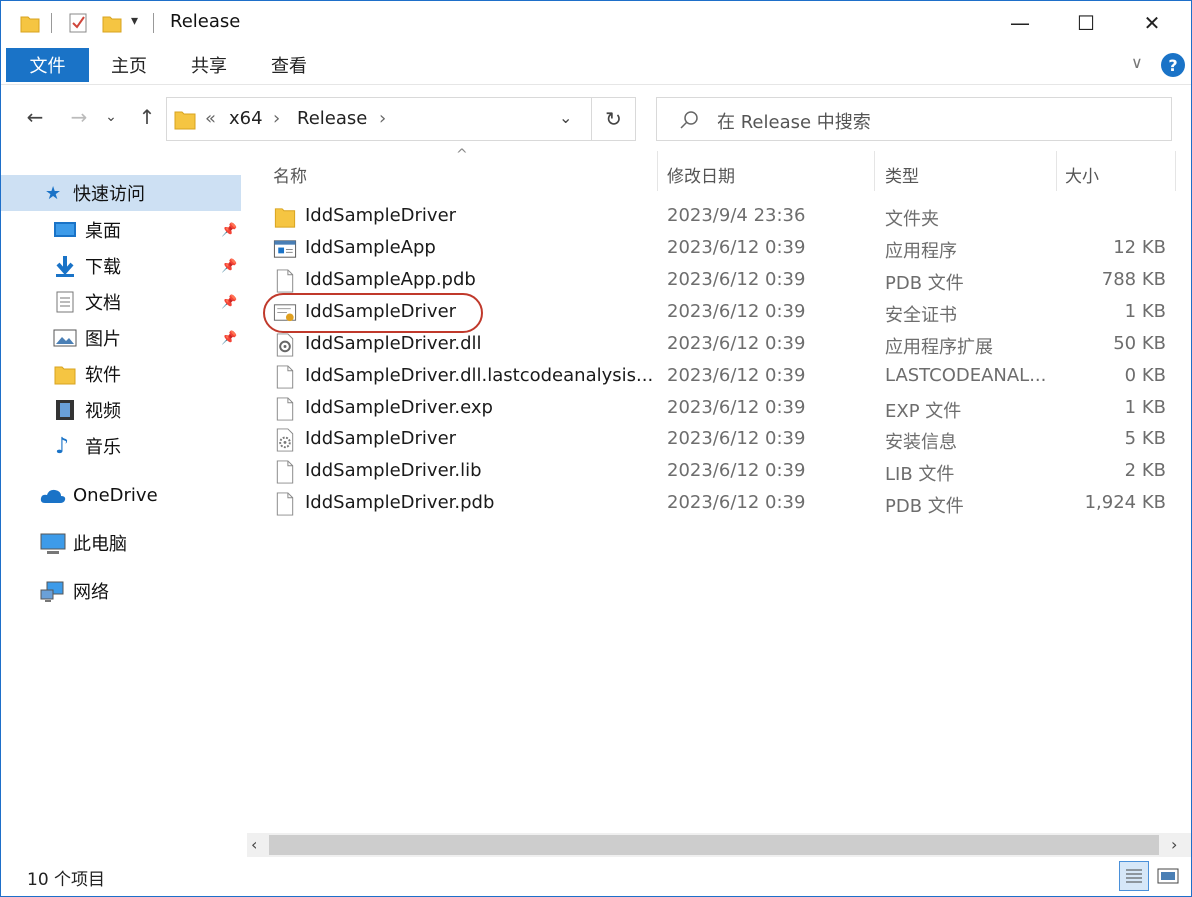  What do you see at coordinates (736, 215) in the screenshot?
I see `file-date: 2023/9/4 23:36` at bounding box center [736, 215].